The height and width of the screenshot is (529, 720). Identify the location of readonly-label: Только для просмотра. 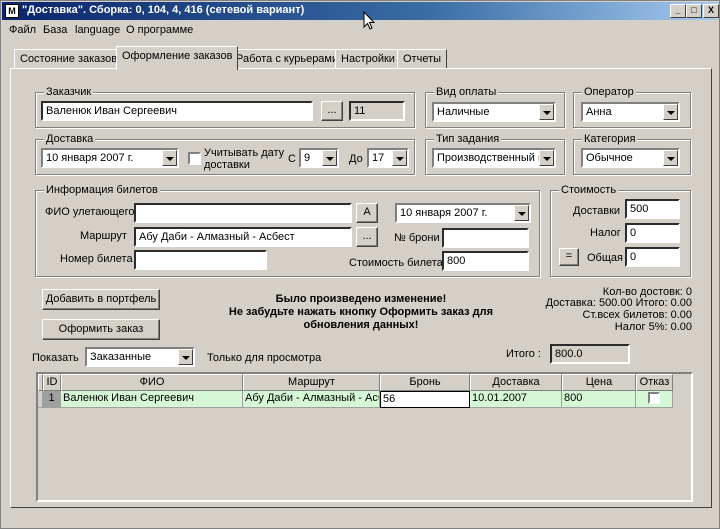
(264, 358).